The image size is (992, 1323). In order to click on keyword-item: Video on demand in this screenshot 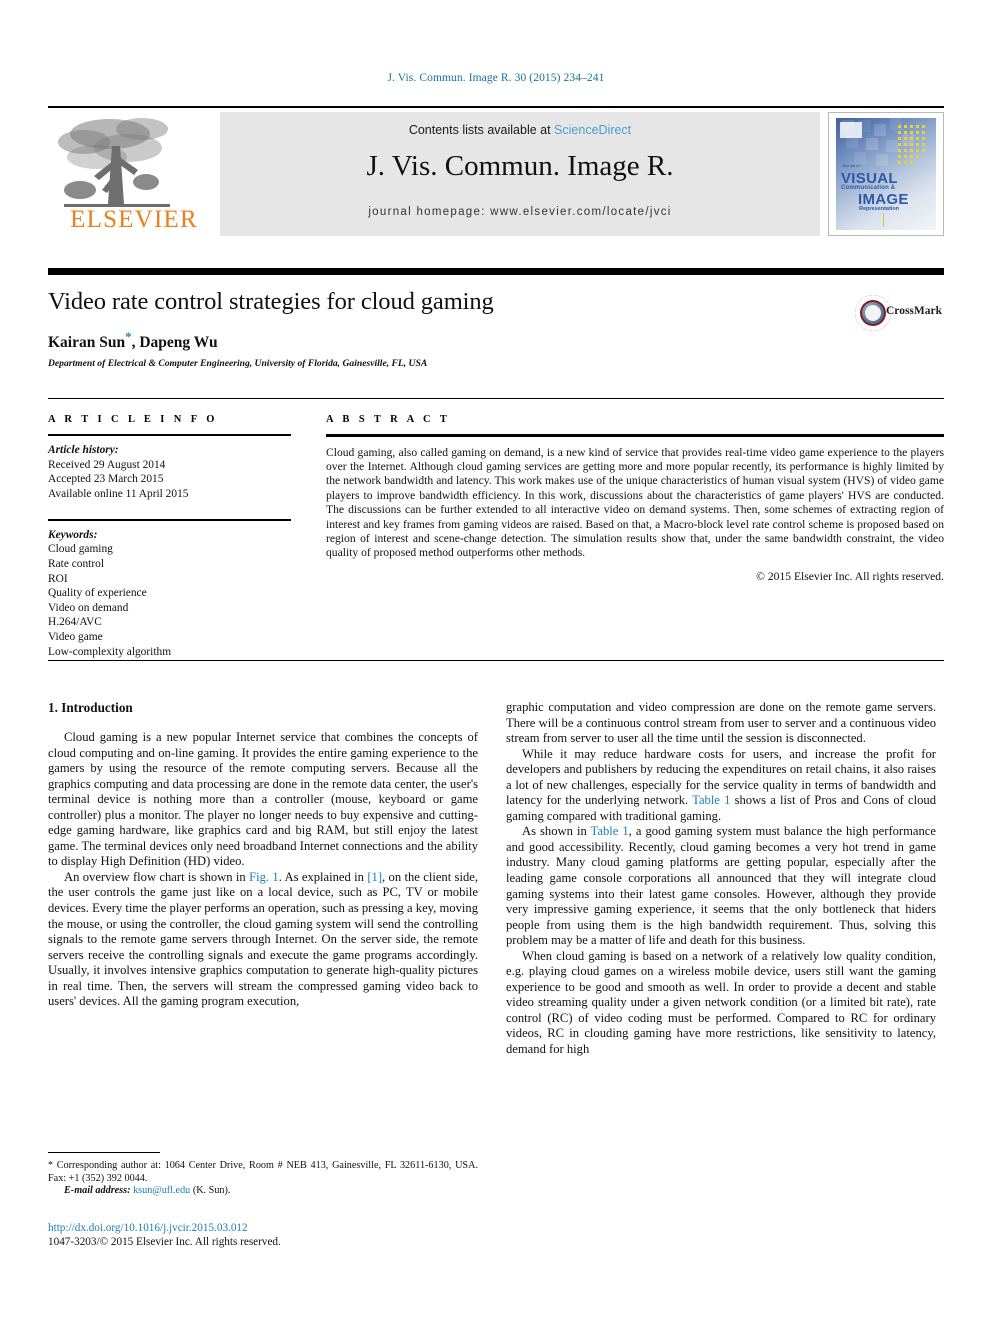, I will do `click(88, 607)`.